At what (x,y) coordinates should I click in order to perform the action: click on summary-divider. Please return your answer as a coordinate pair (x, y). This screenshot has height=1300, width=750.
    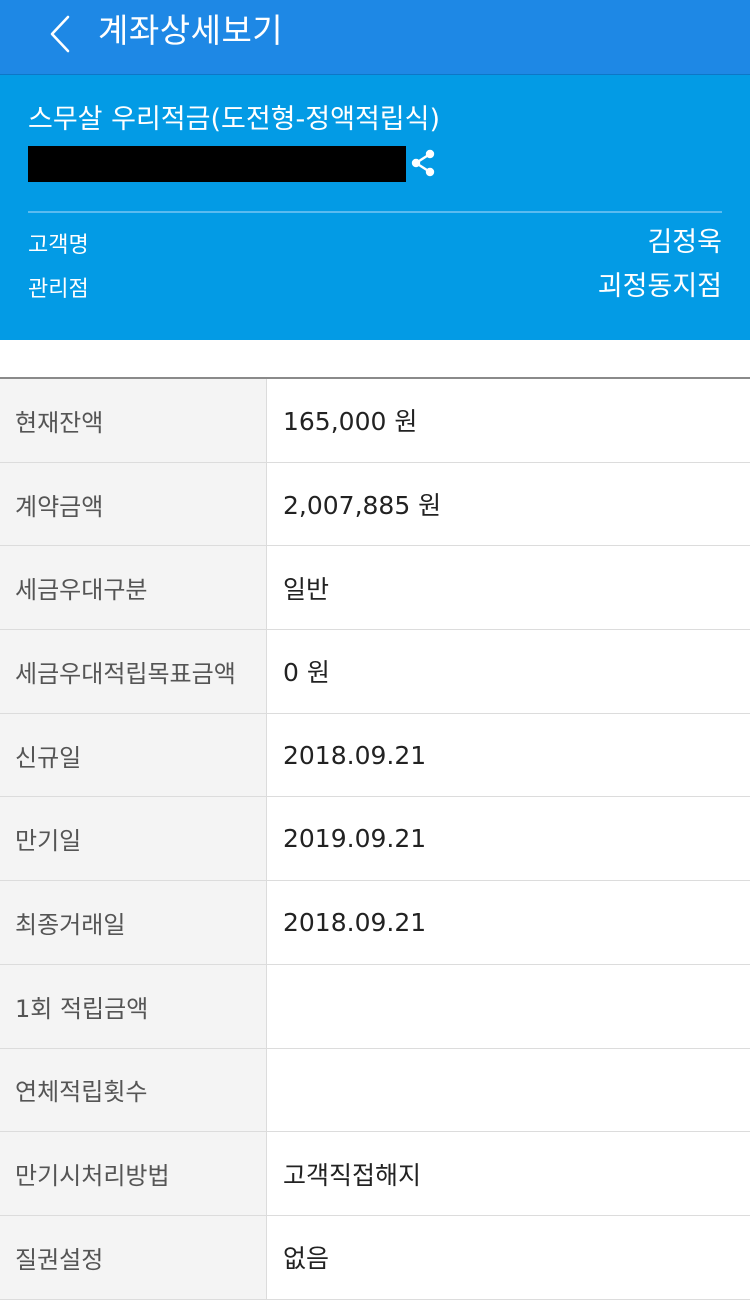
    Looking at the image, I should click on (375, 212).